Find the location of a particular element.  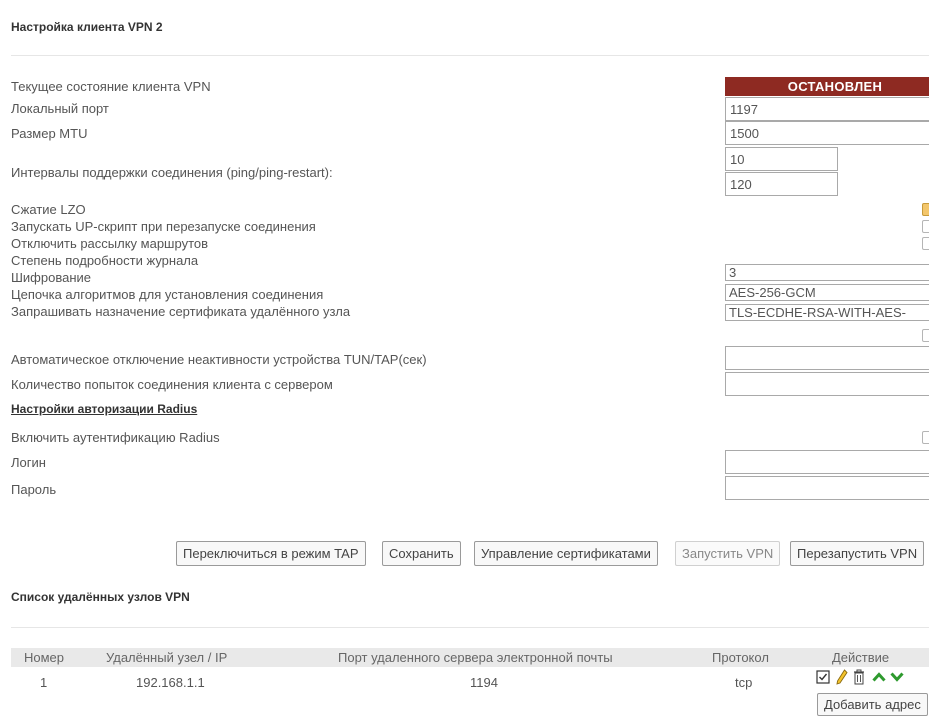

col-header-action: Действие is located at coordinates (861, 657).